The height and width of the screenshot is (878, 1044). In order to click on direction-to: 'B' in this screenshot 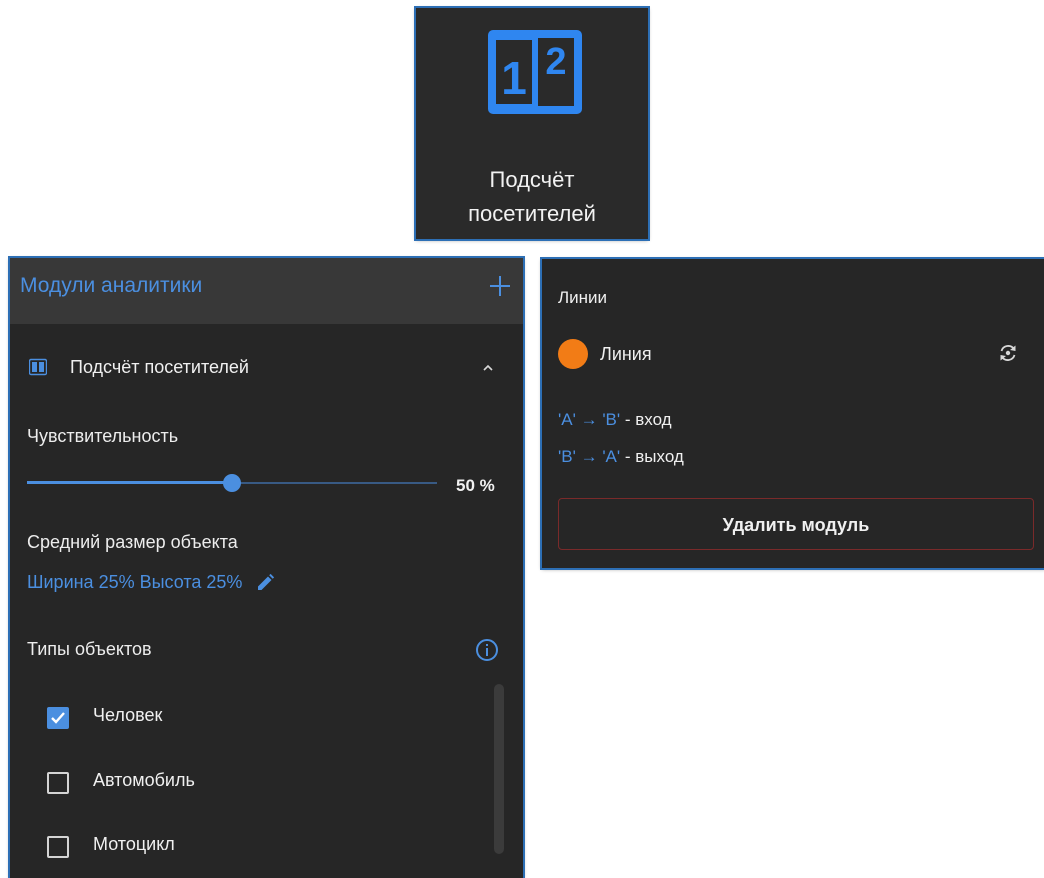, I will do `click(611, 419)`.